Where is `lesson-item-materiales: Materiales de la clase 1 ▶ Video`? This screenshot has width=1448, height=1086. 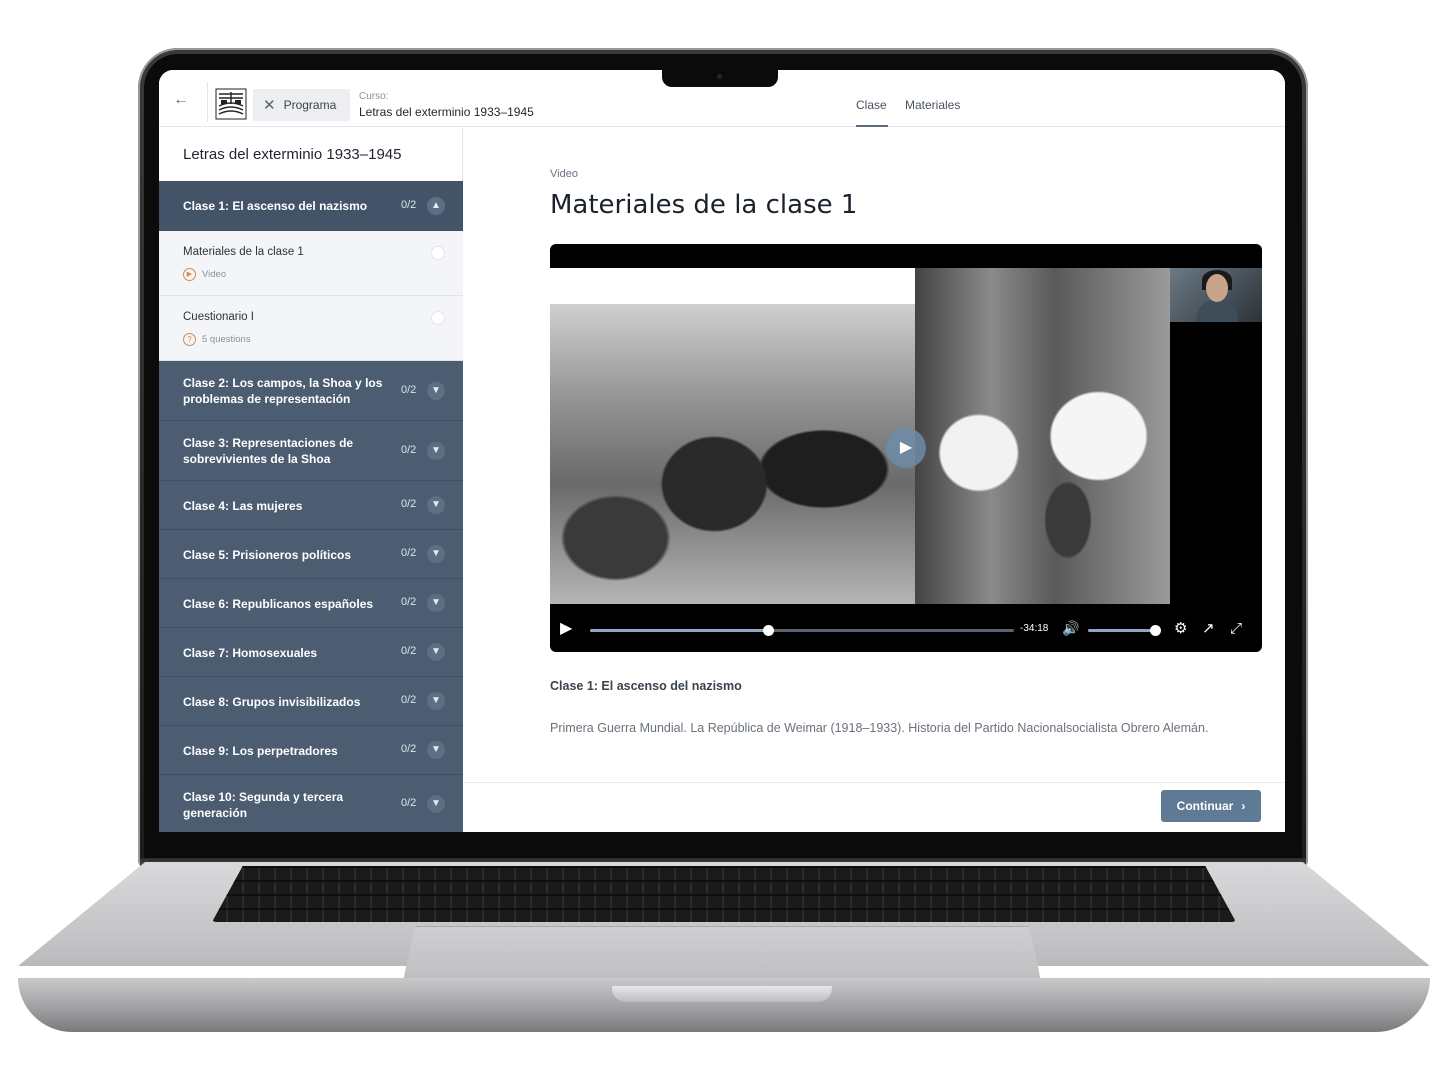 lesson-item-materiales: Materiales de la clase 1 ▶ Video is located at coordinates (311, 263).